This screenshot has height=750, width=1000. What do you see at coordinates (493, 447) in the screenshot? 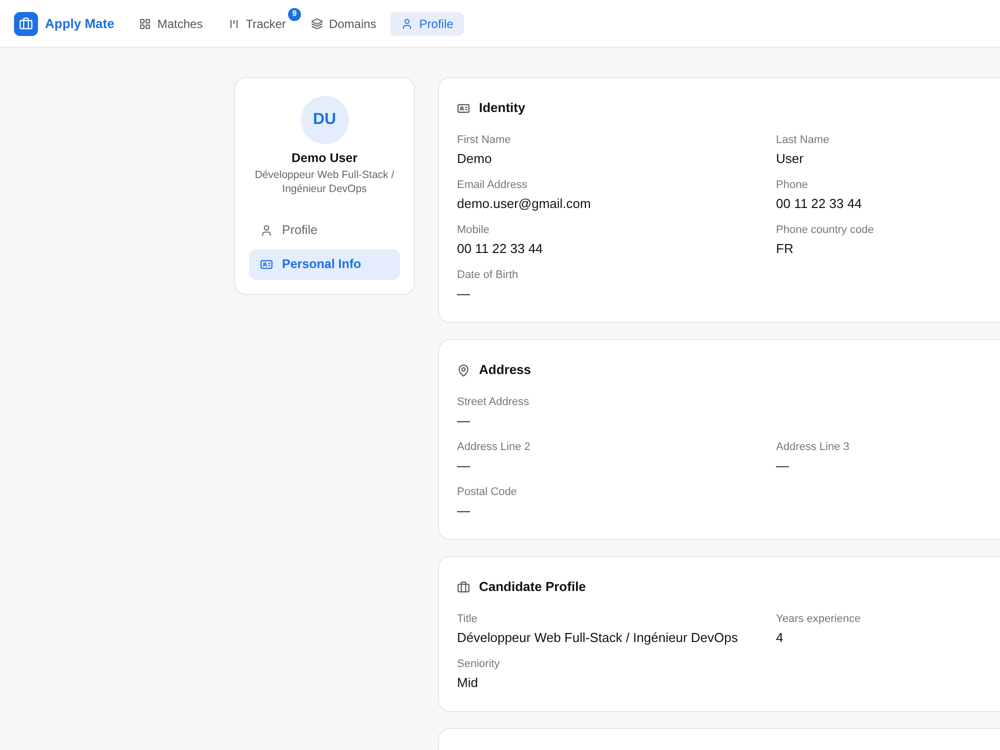
I see `field-label: Address Line 2` at bounding box center [493, 447].